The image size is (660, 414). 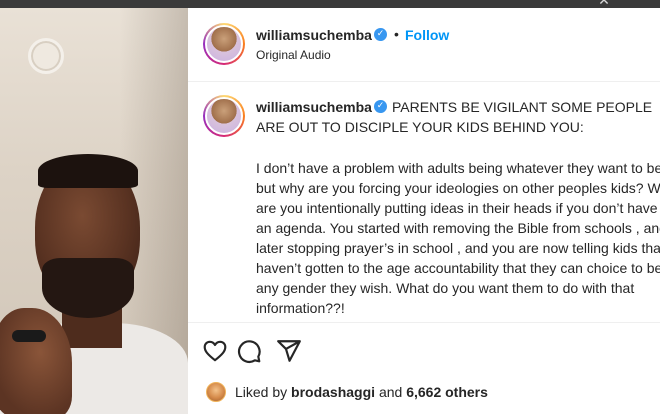 What do you see at coordinates (46, 56) in the screenshot?
I see `ceiling-light` at bounding box center [46, 56].